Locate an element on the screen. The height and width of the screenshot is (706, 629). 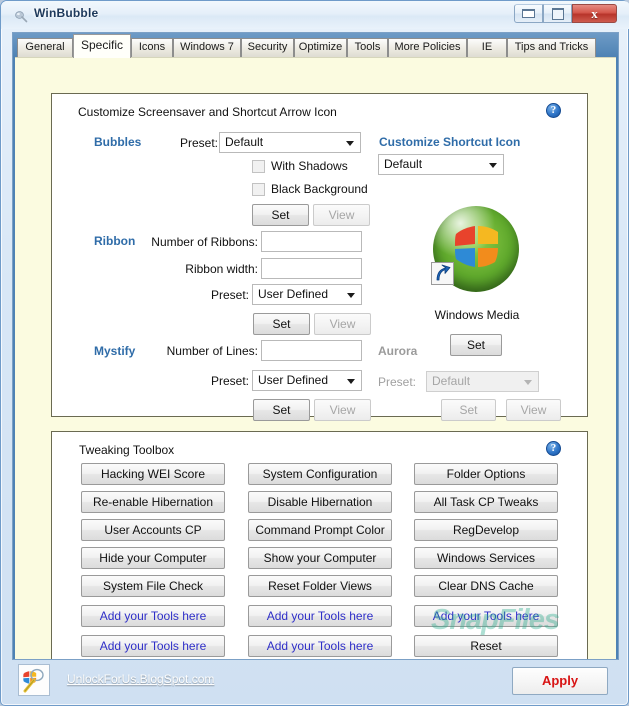
tool-show-your-computer-button: Show your Computer is located at coordinates (320, 558).